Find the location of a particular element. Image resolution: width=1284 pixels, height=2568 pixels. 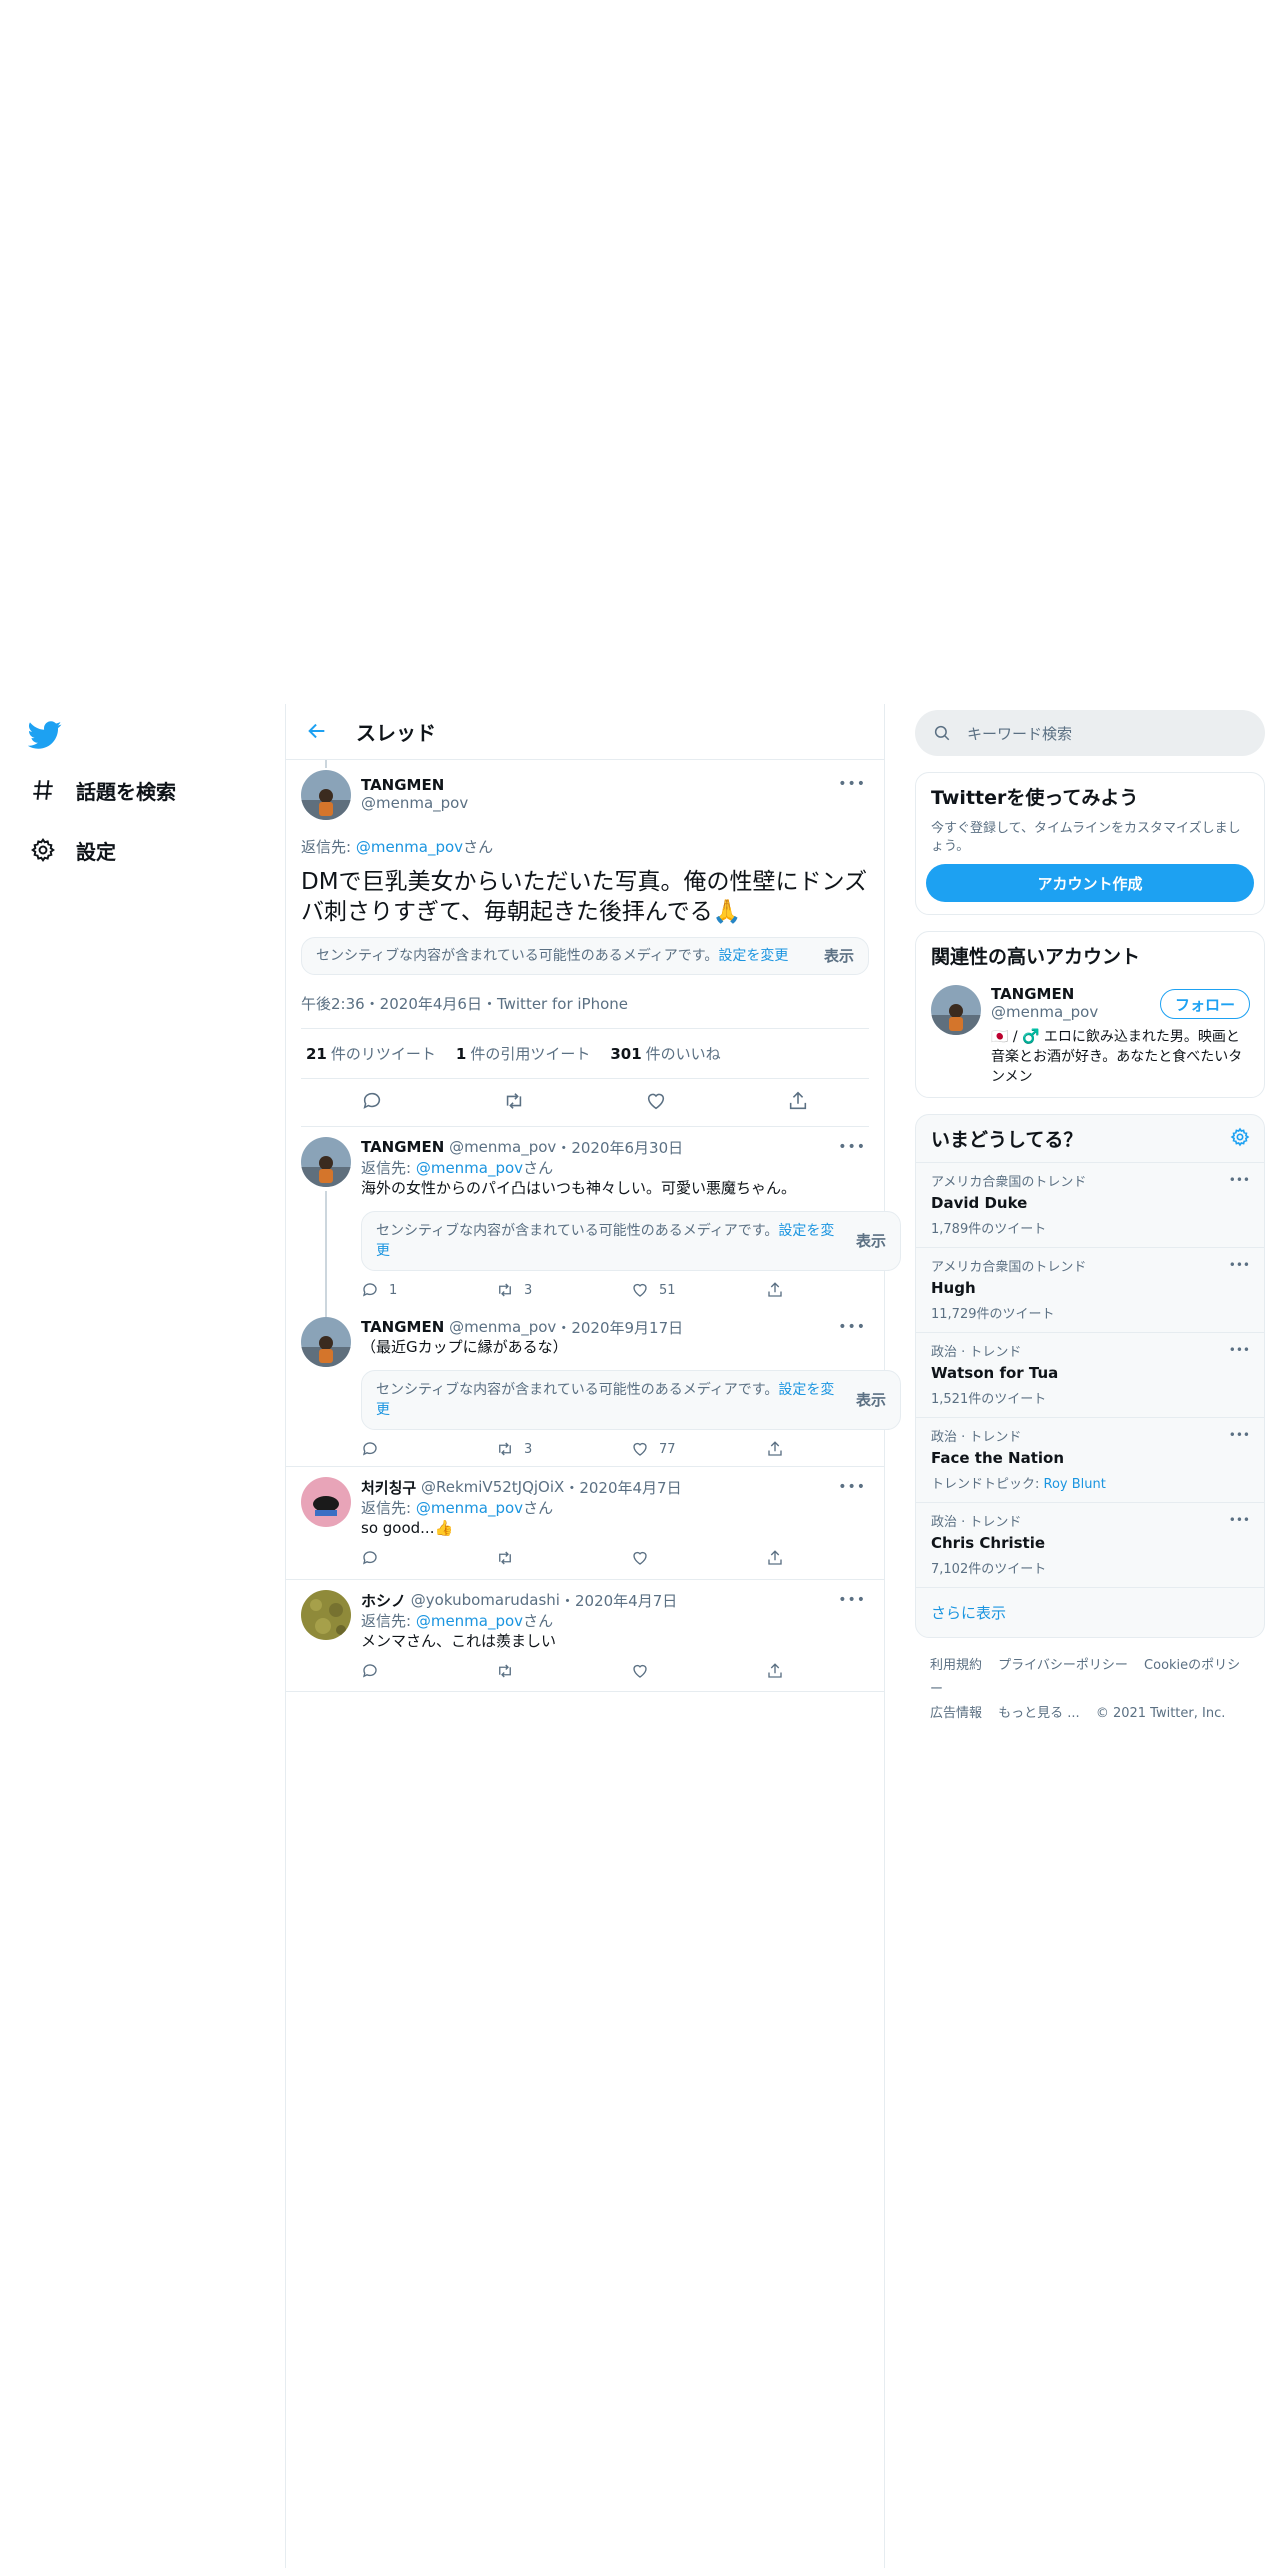

author-name: 처키칭구 is located at coordinates (388, 1487).